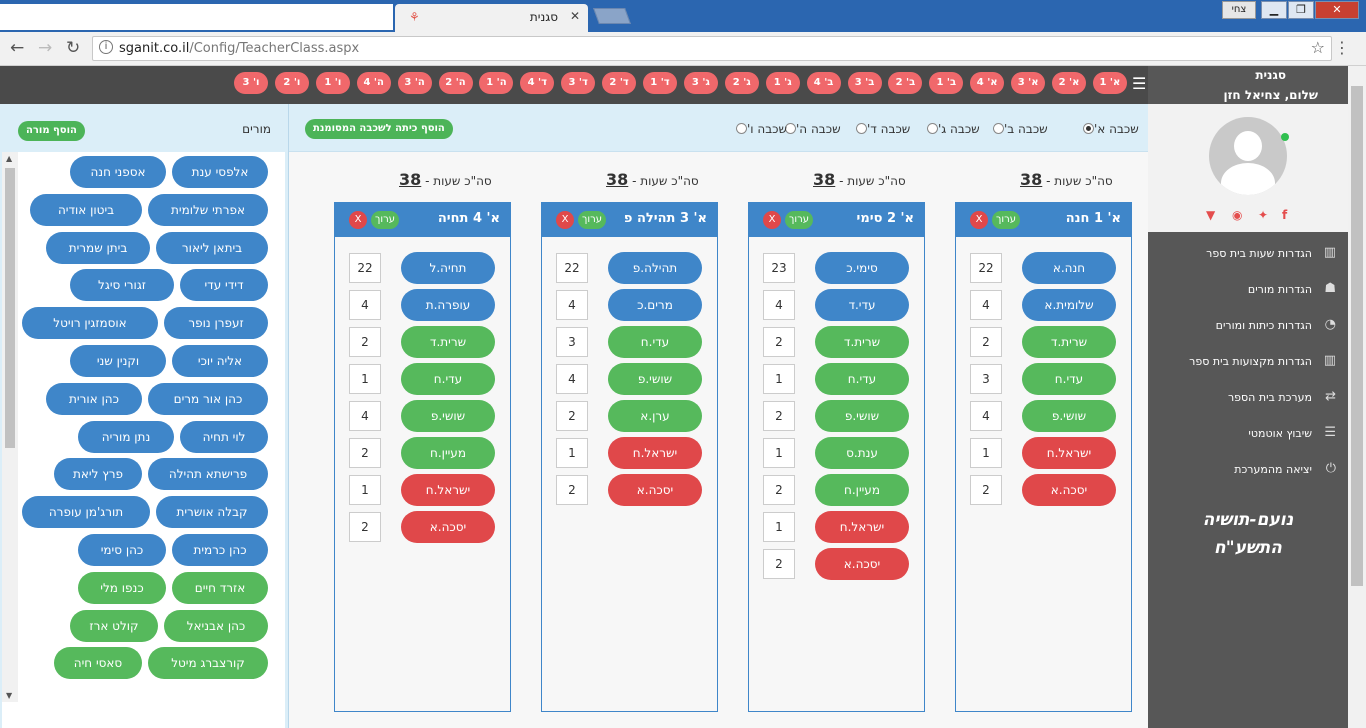 This screenshot has height=728, width=1366. I want to click on forward-arrow-icon: →, so click(45, 48).